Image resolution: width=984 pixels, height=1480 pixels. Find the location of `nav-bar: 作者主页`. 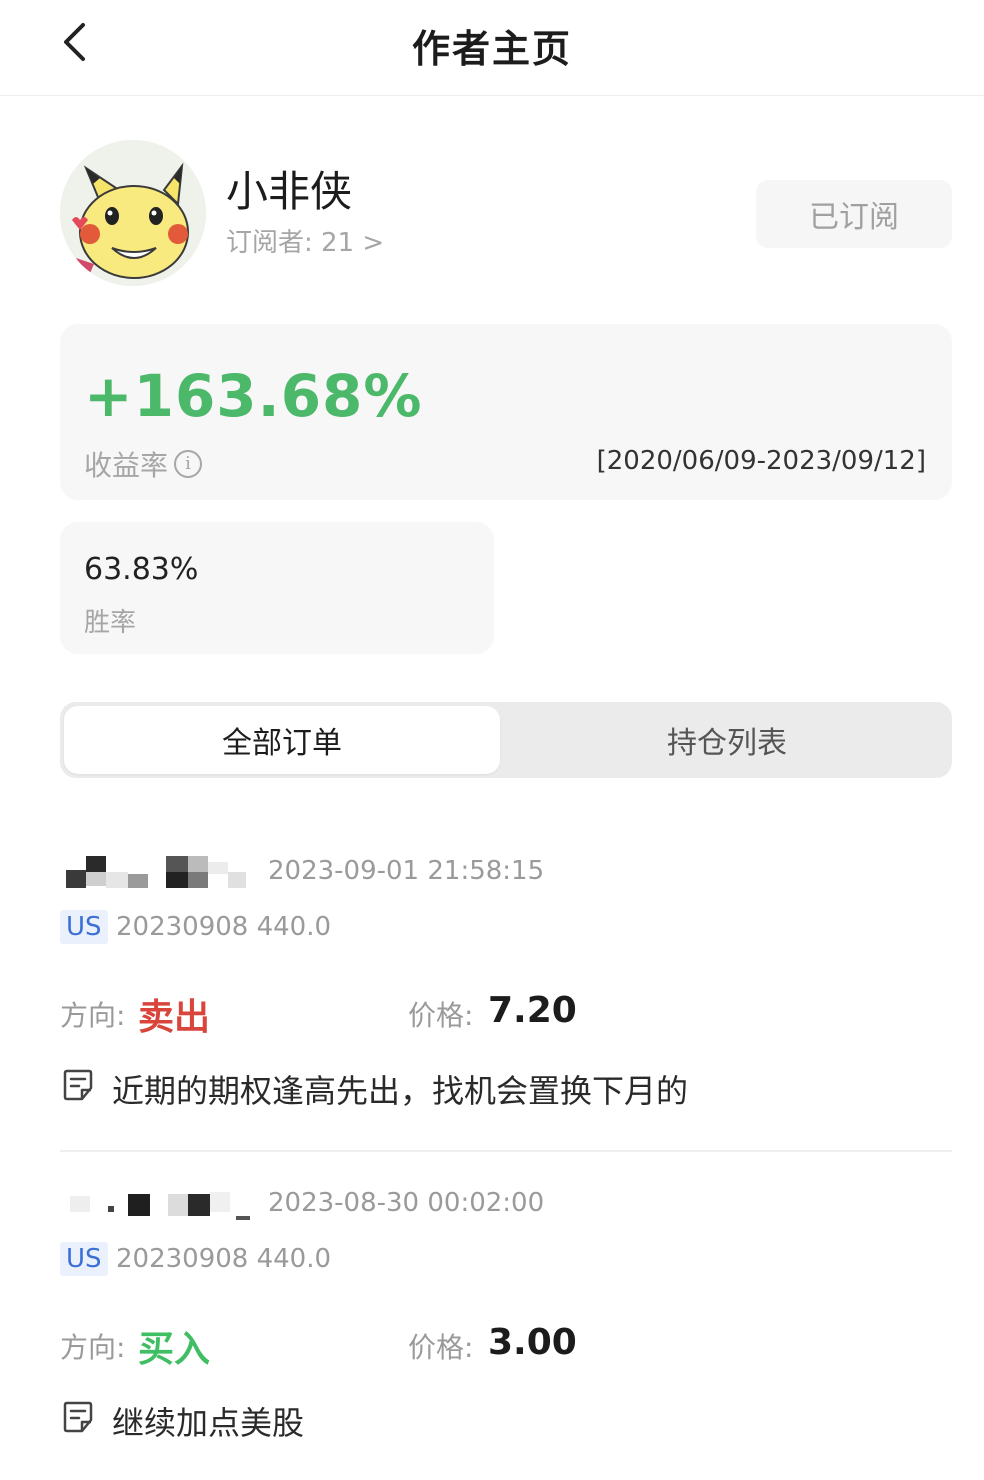

nav-bar: 作者主页 is located at coordinates (492, 48).